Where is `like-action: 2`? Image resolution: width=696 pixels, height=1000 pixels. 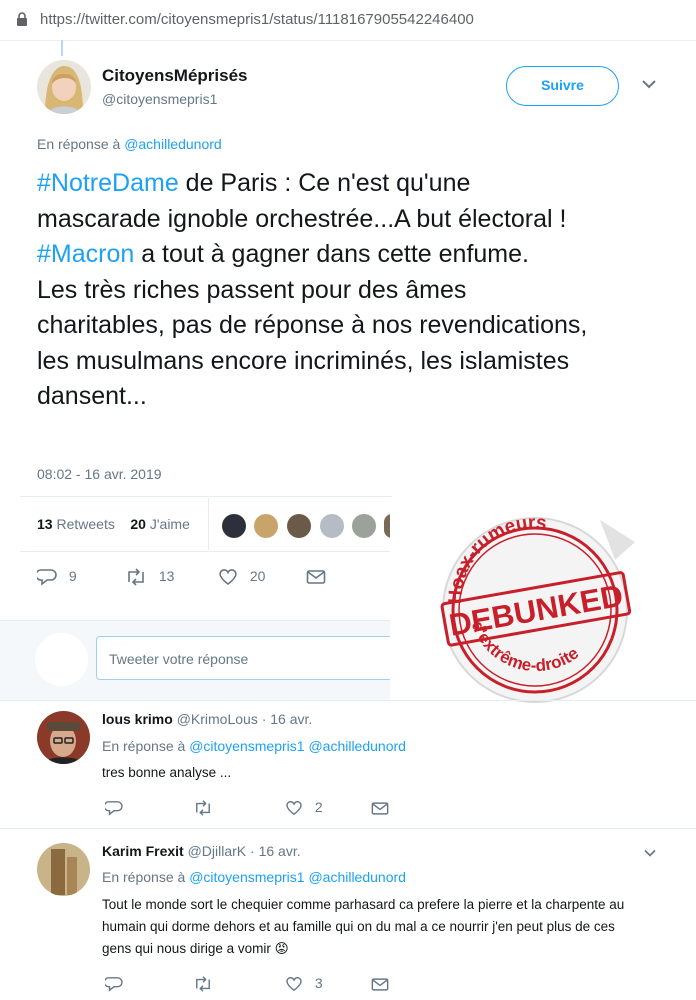
like-action: 2 is located at coordinates (304, 807).